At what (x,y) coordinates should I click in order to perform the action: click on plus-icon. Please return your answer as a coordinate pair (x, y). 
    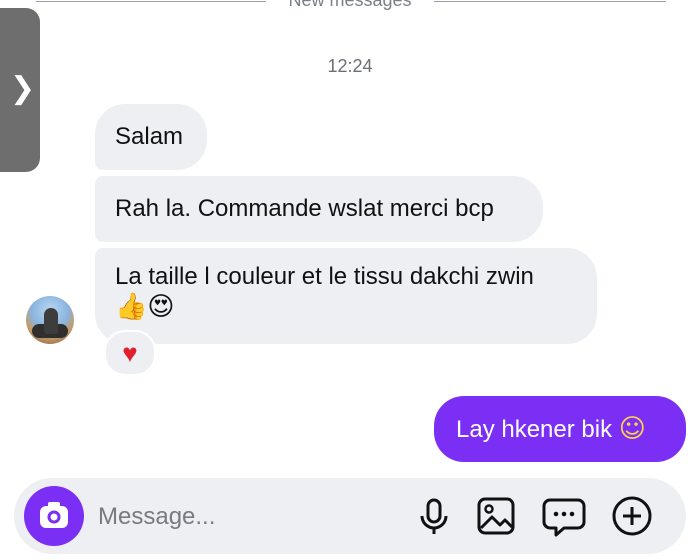
    Looking at the image, I should click on (632, 516).